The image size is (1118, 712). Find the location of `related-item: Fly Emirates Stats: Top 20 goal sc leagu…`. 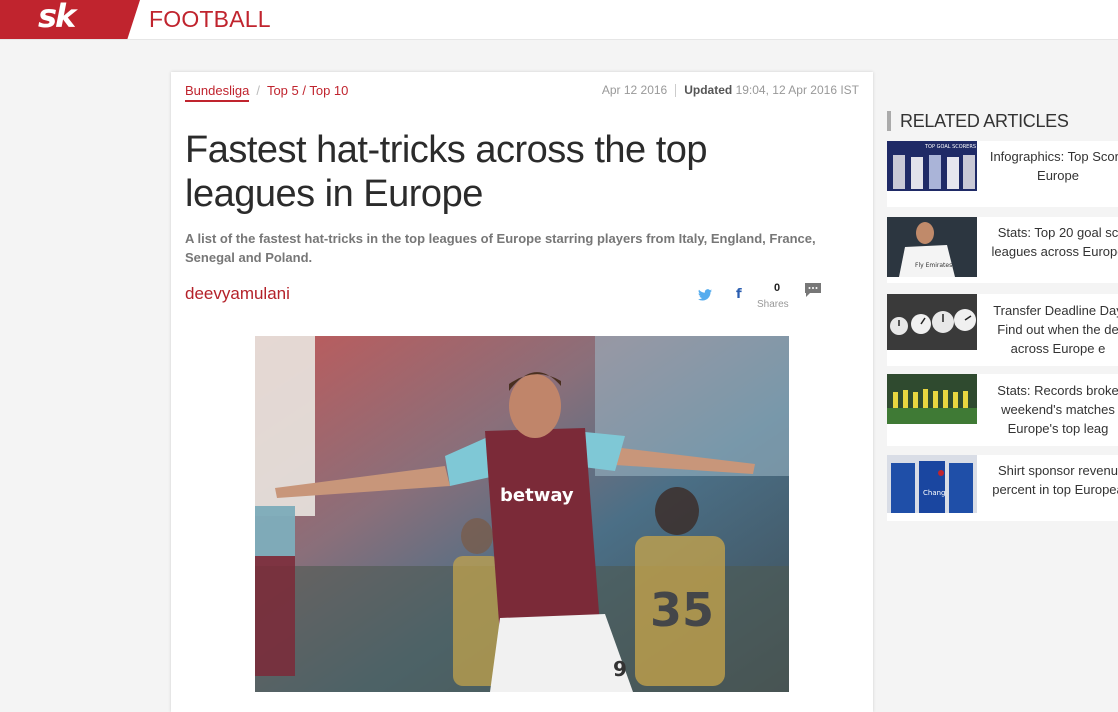

related-item: Fly Emirates Stats: Top 20 goal sc leagu… is located at coordinates (1002, 250).